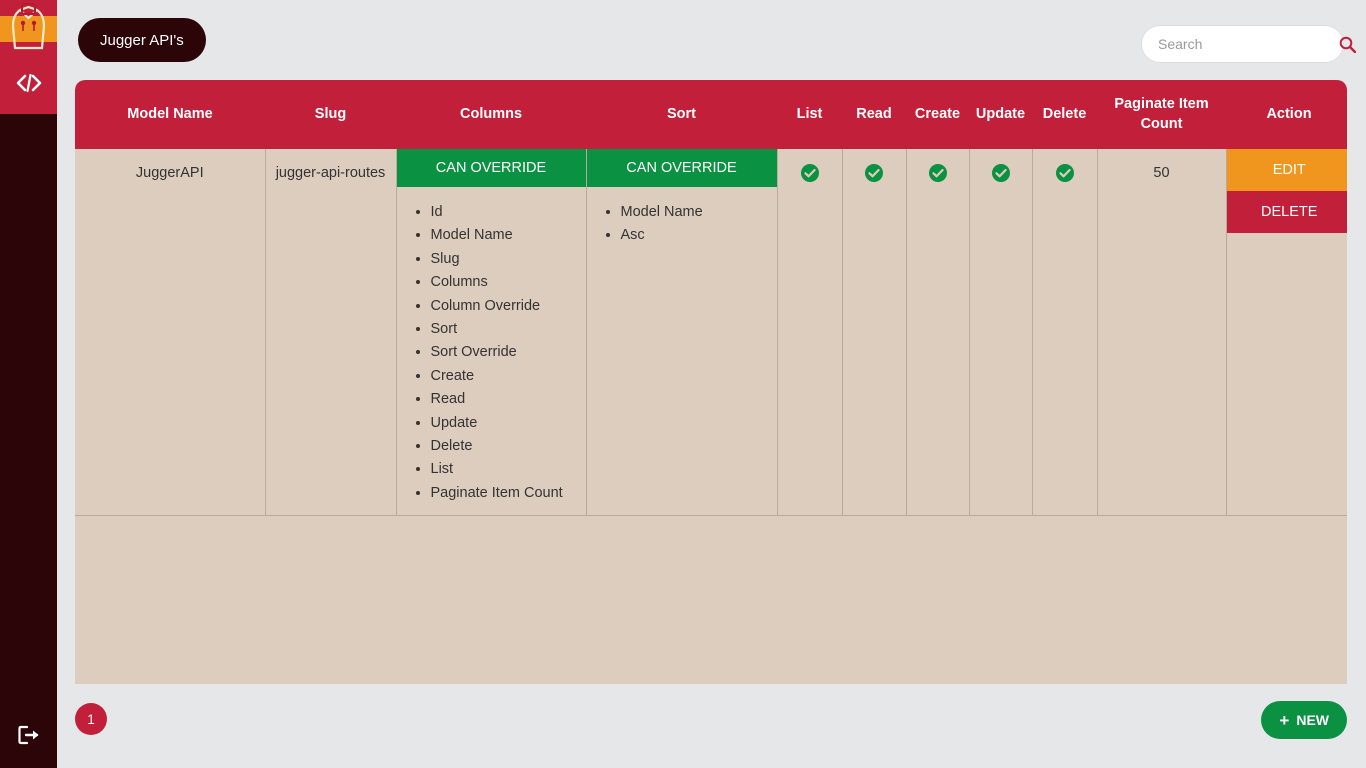 Image resolution: width=1366 pixels, height=768 pixels. What do you see at coordinates (503, 329) in the screenshot?
I see `list-item: Sort` at bounding box center [503, 329].